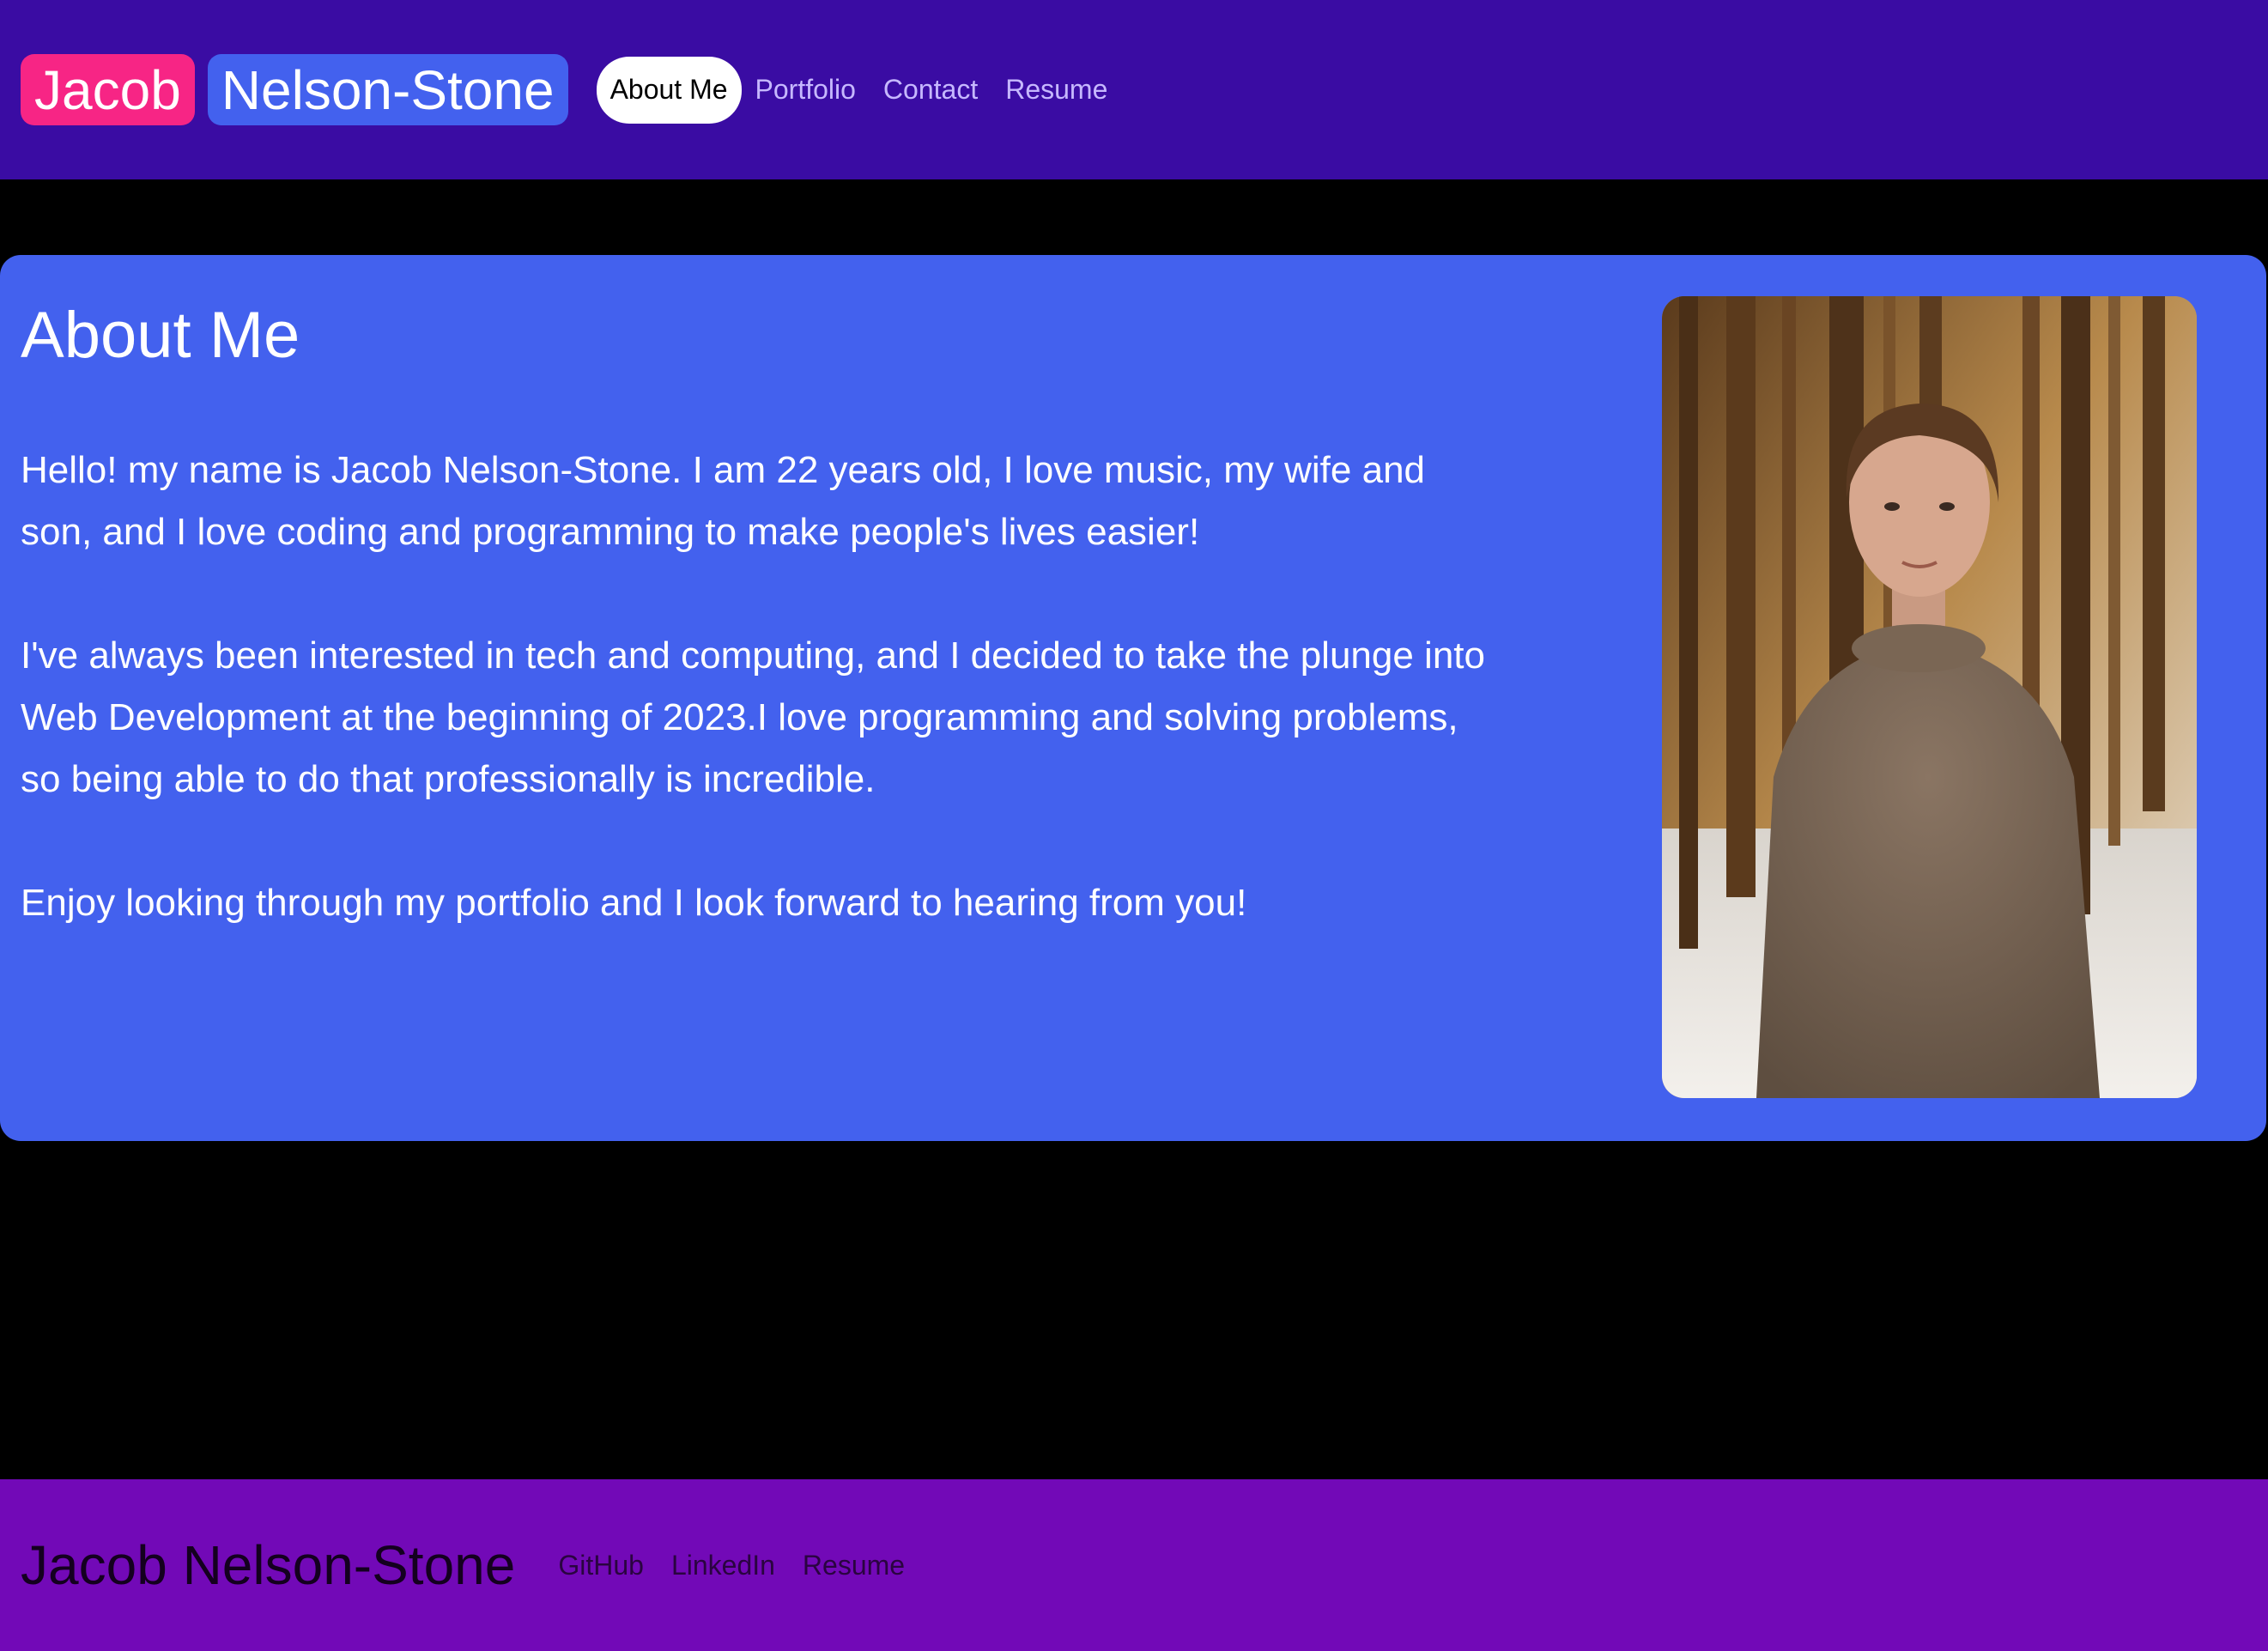  What do you see at coordinates (160, 335) in the screenshot?
I see `about-title: About Me` at bounding box center [160, 335].